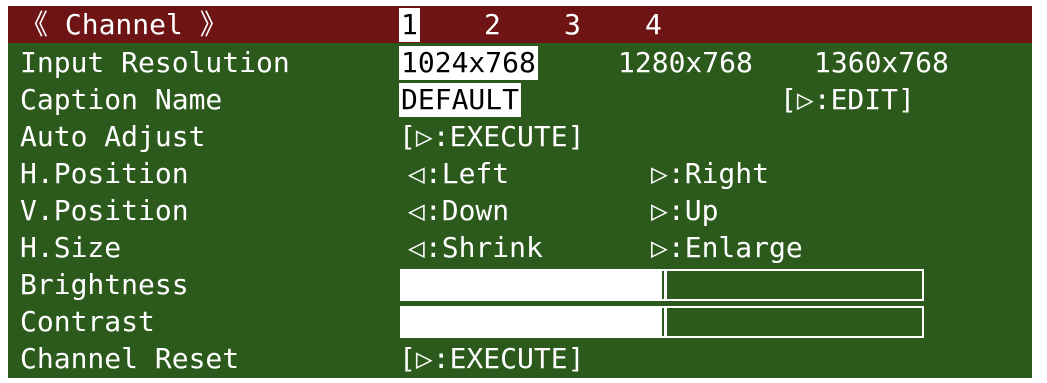 This screenshot has height=383, width=1047. I want to click on h-size-enlarge-action: ▷:Enlarge, so click(727, 248).